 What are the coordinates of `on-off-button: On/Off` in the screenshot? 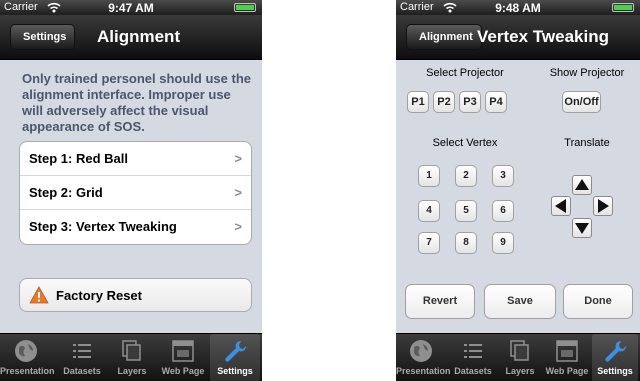 It's located at (581, 102).